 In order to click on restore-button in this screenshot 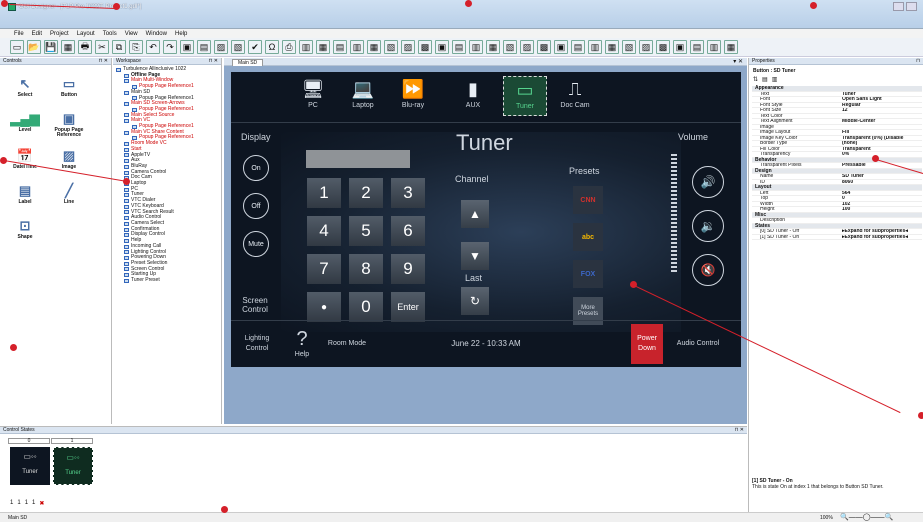, I will do `click(911, 6)`.